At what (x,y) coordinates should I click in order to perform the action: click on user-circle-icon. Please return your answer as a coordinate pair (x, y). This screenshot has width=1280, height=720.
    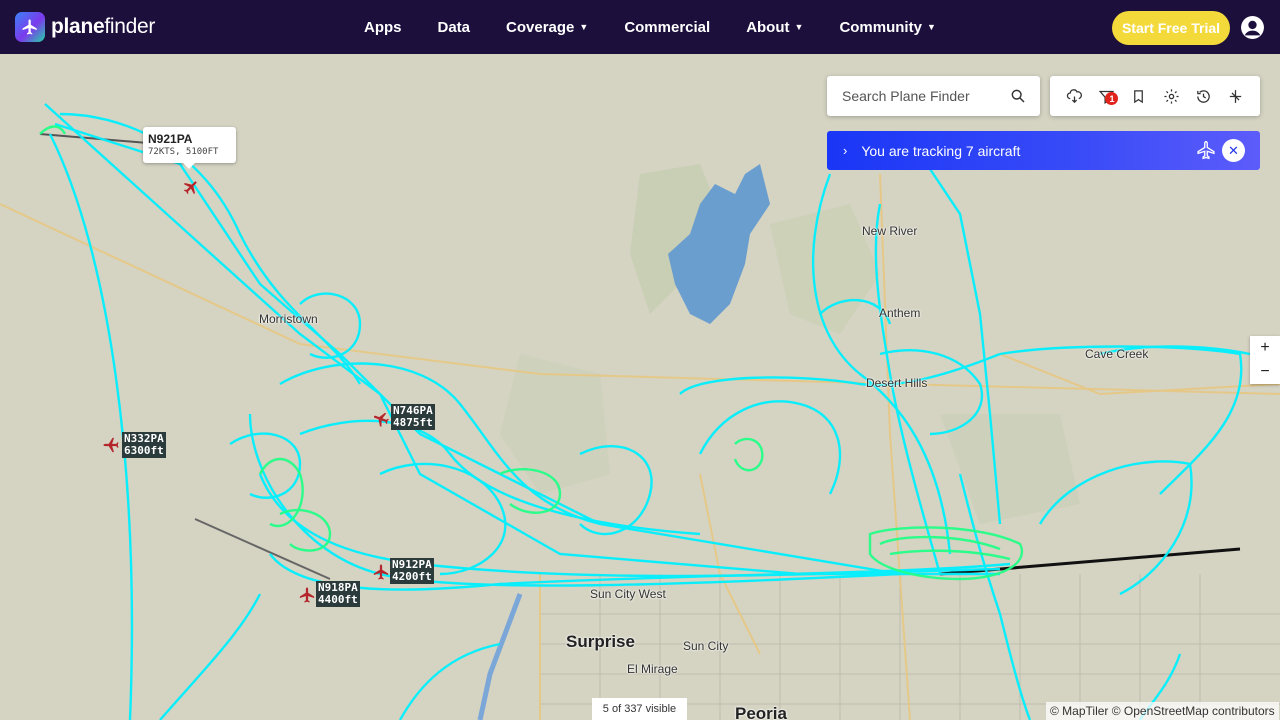
    Looking at the image, I should click on (1252, 27).